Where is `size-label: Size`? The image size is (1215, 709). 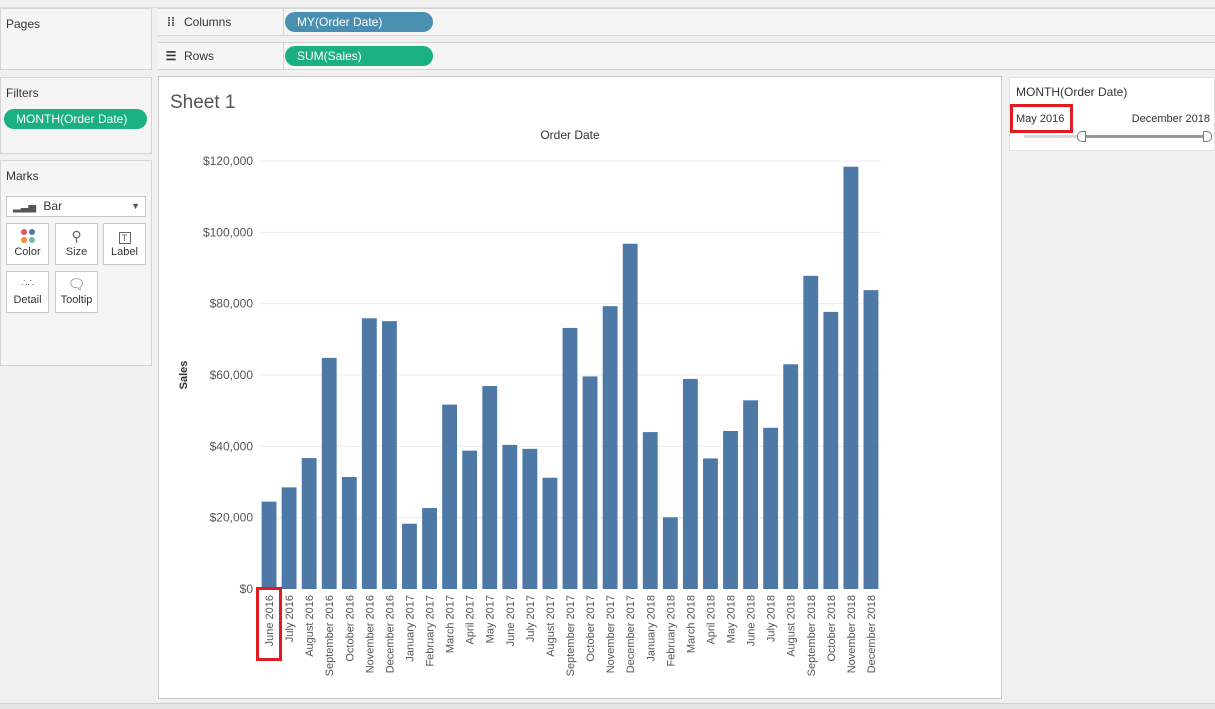 size-label: Size is located at coordinates (76, 252).